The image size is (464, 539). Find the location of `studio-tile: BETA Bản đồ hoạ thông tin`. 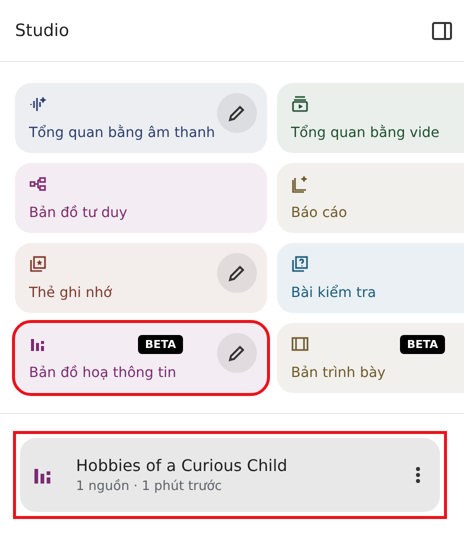

studio-tile: BETA Bản đồ hoạ thông tin is located at coordinates (141, 358).